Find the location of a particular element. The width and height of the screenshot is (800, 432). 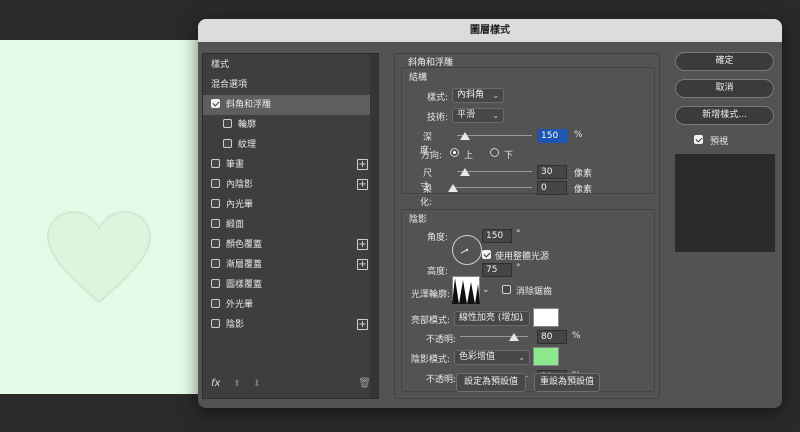

direction-up-label: 上 is located at coordinates (469, 156).